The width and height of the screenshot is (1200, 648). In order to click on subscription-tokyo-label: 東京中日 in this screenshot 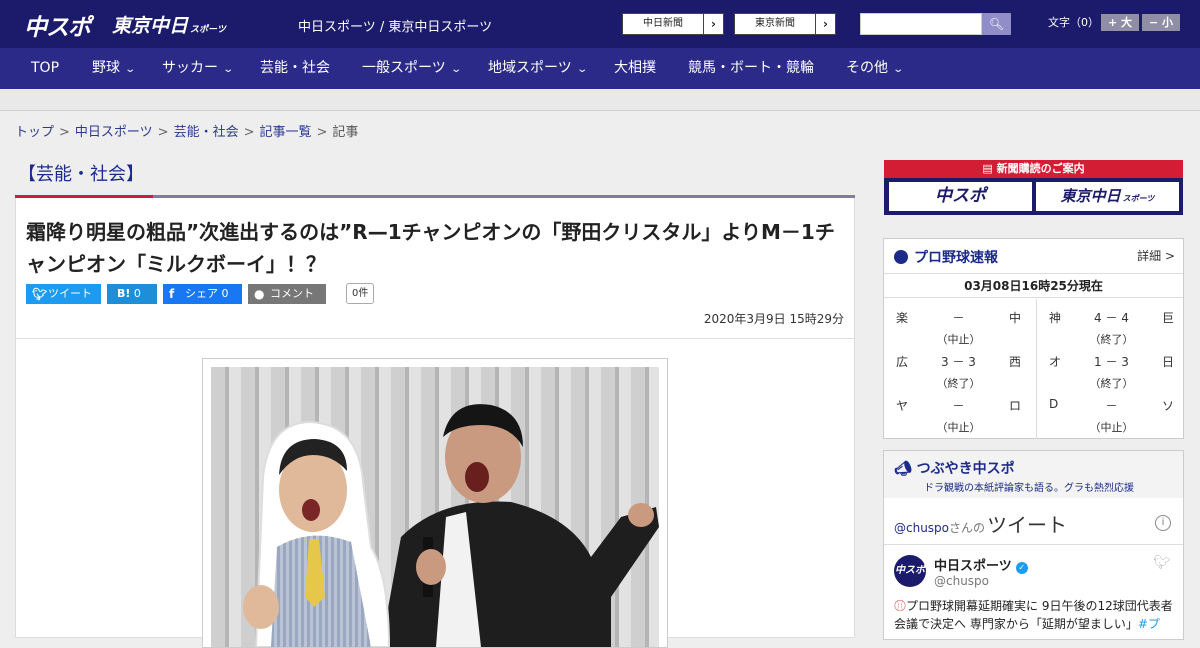, I will do `click(1090, 196)`.